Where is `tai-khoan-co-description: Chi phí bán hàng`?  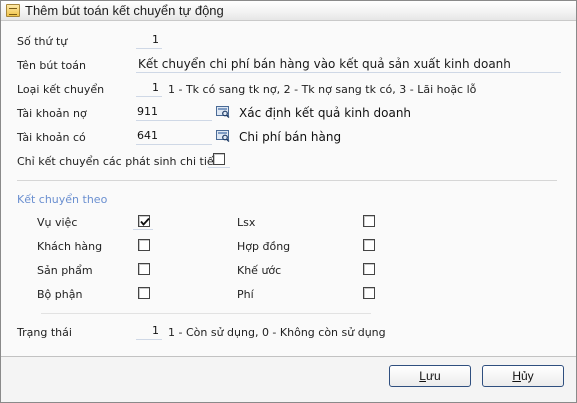 tai-khoan-co-description: Chi phí bán hàng is located at coordinates (290, 137).